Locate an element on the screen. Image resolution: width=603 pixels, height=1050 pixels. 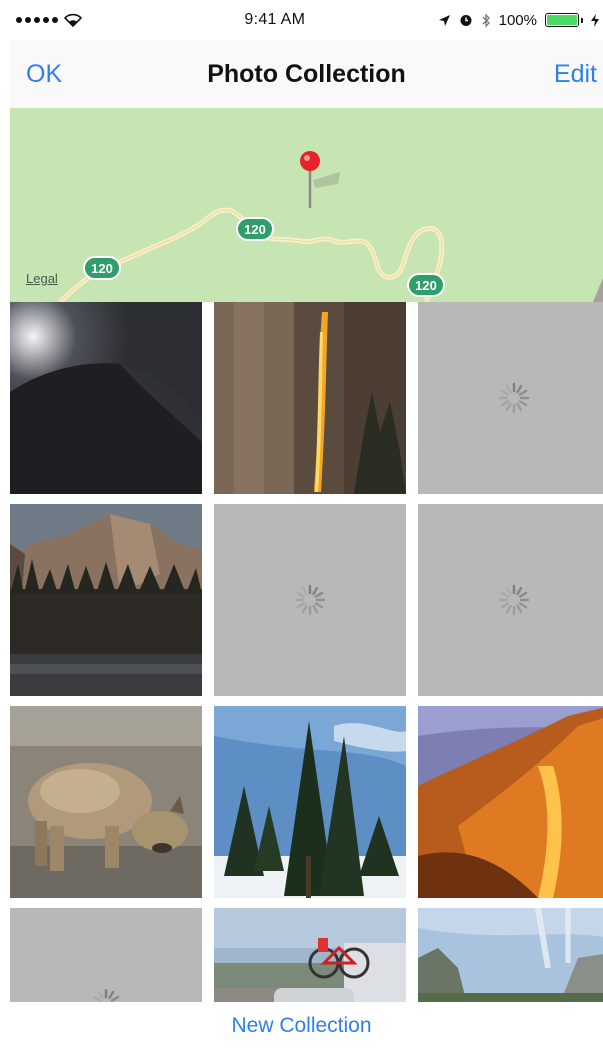
photo-firefall-sunset is located at coordinates (510, 802).